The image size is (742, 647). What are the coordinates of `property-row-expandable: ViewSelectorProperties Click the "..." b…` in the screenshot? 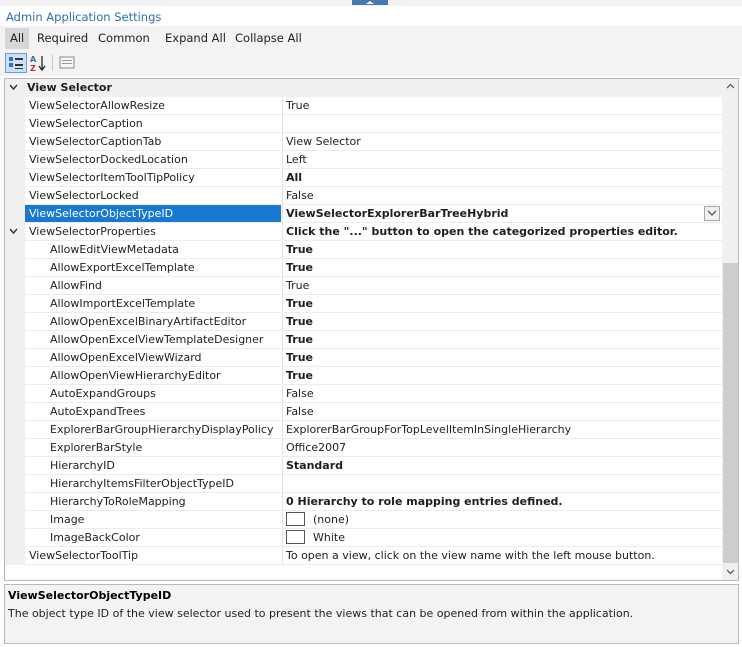 It's located at (363, 232).